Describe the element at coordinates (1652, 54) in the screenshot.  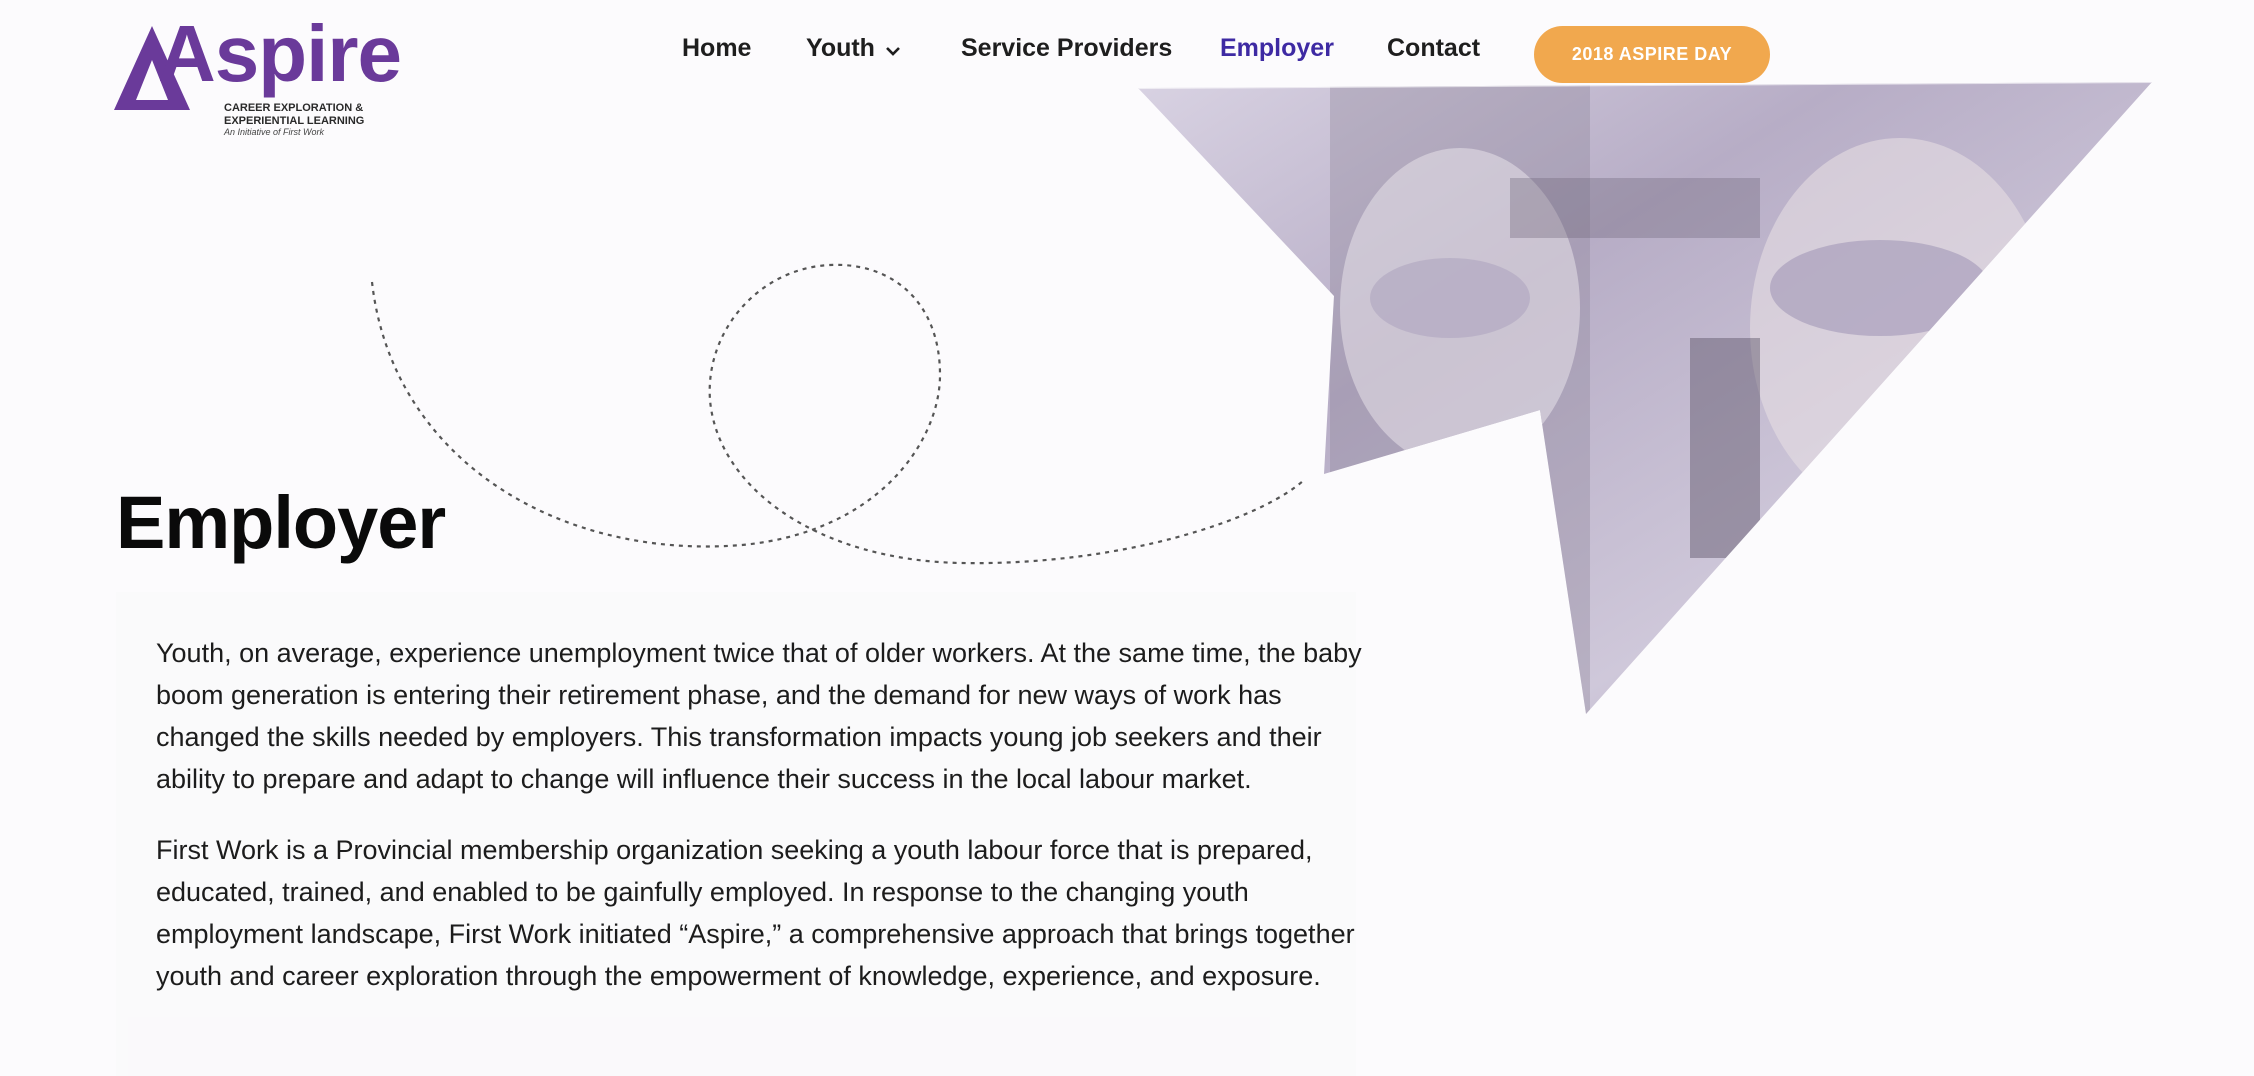
I see `aspire-day-button: 2018 ASPIRE DAY` at that location.